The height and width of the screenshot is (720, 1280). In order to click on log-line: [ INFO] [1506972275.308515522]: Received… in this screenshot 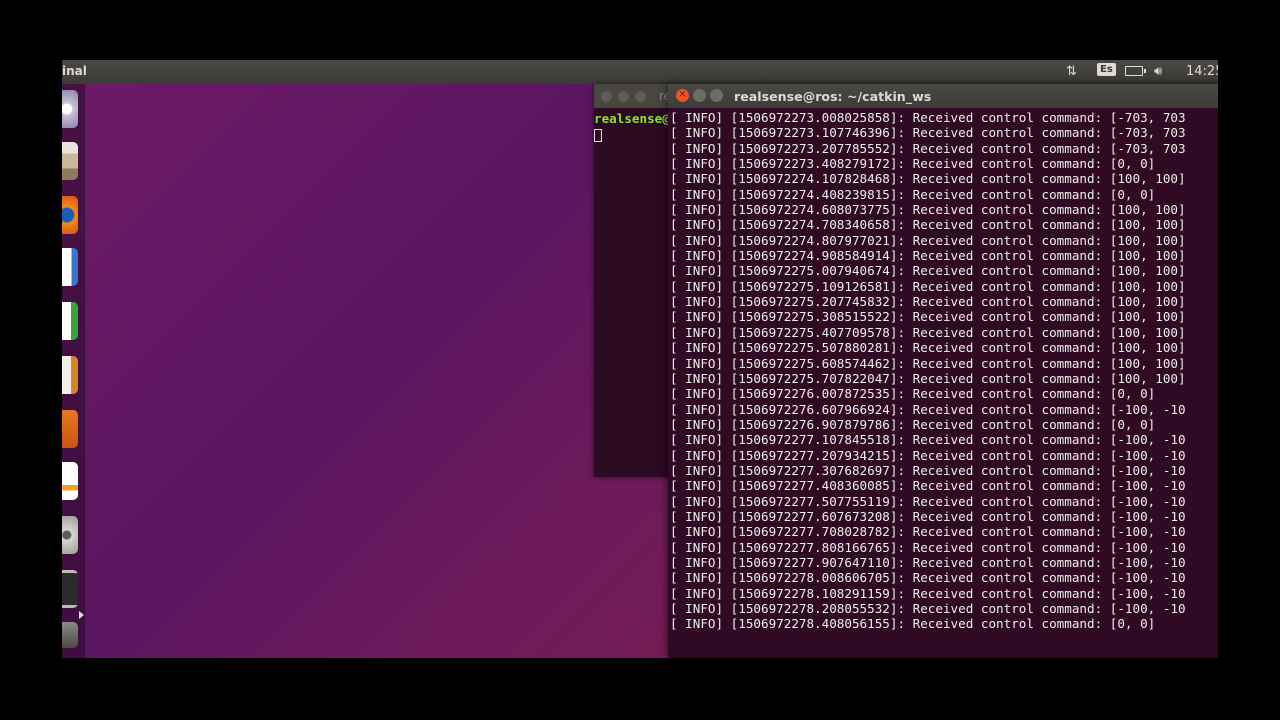, I will do `click(928, 317)`.